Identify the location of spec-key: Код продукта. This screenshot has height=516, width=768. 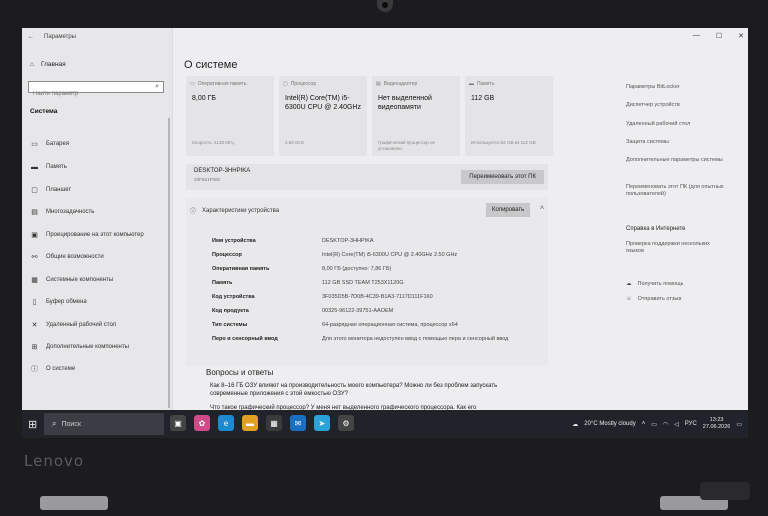
(230, 311).